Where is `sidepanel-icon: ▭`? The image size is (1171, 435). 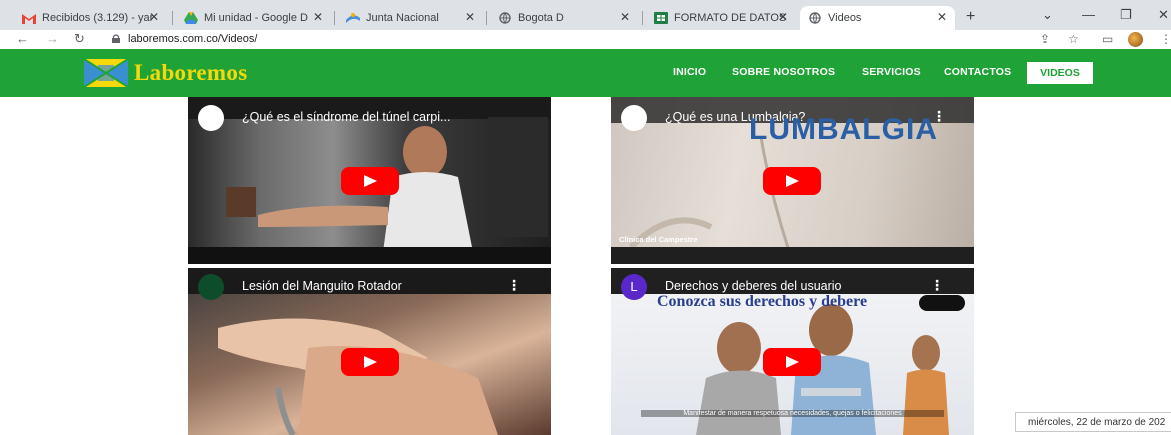
sidepanel-icon: ▭ is located at coordinates (1107, 39).